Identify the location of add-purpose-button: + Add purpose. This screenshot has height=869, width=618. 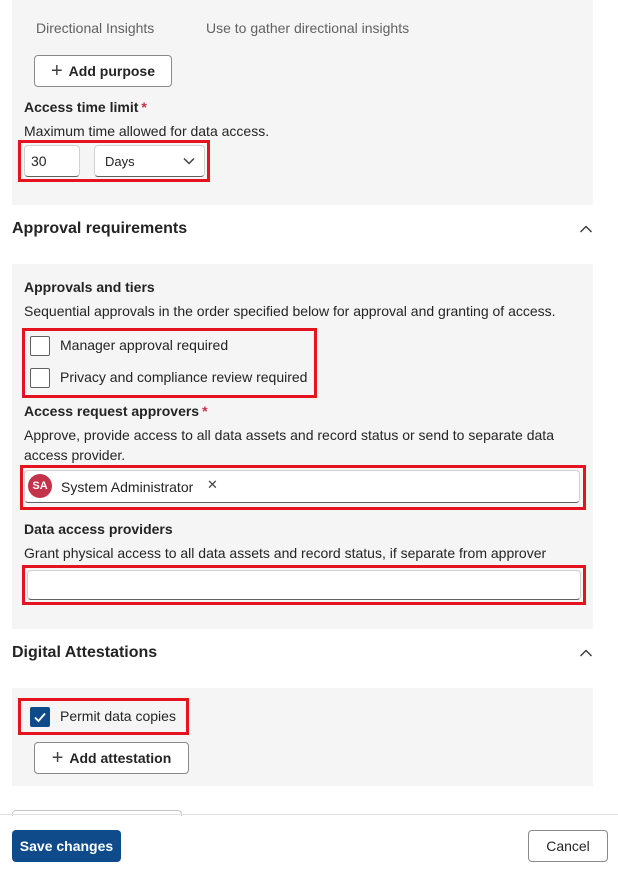
(103, 71).